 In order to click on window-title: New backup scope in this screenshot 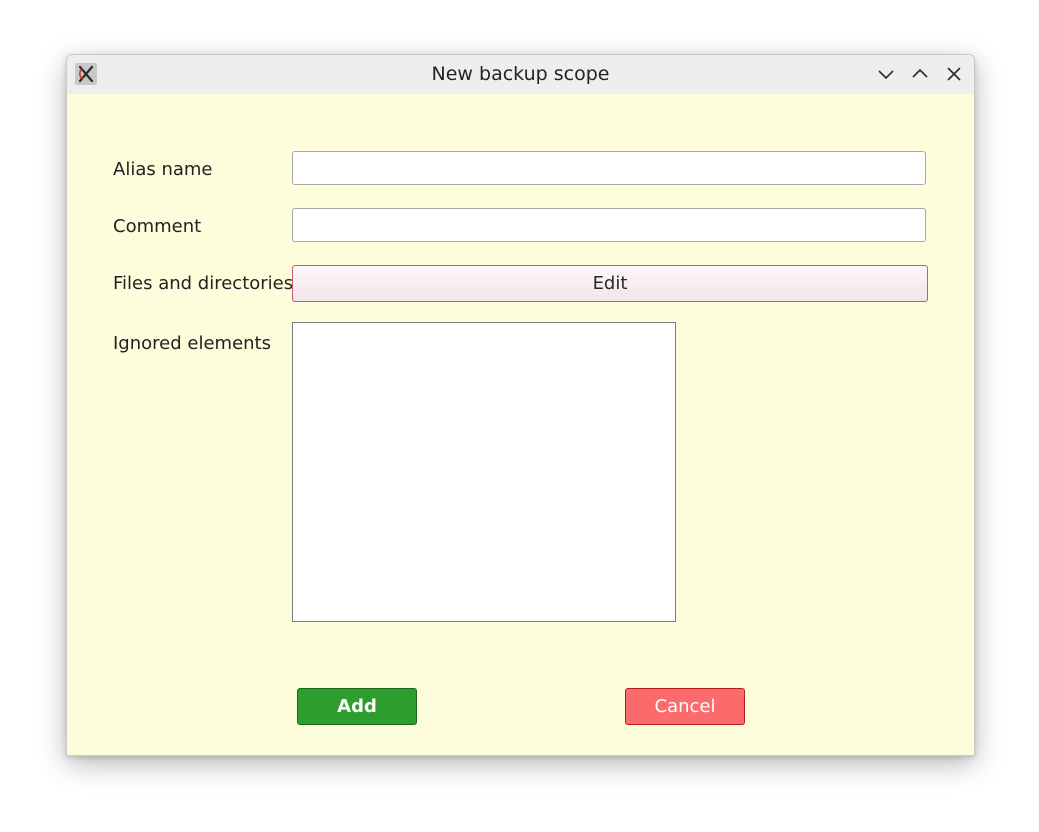, I will do `click(520, 74)`.